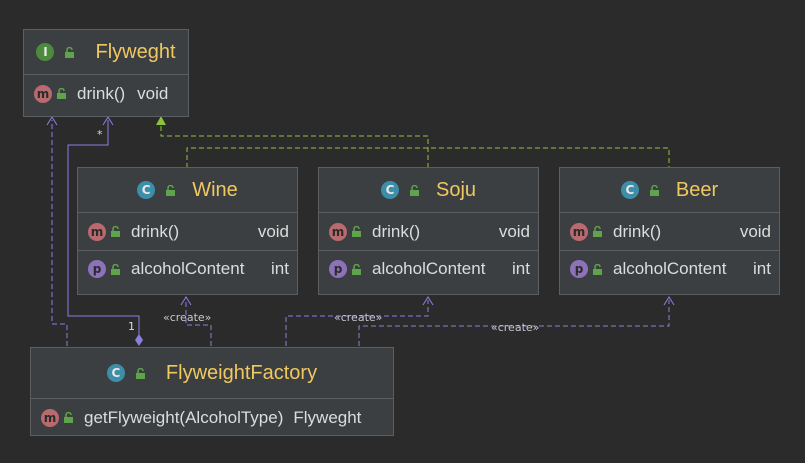 This screenshot has width=805, height=463. What do you see at coordinates (294, 145) in the screenshot?
I see `realization-line` at bounding box center [294, 145].